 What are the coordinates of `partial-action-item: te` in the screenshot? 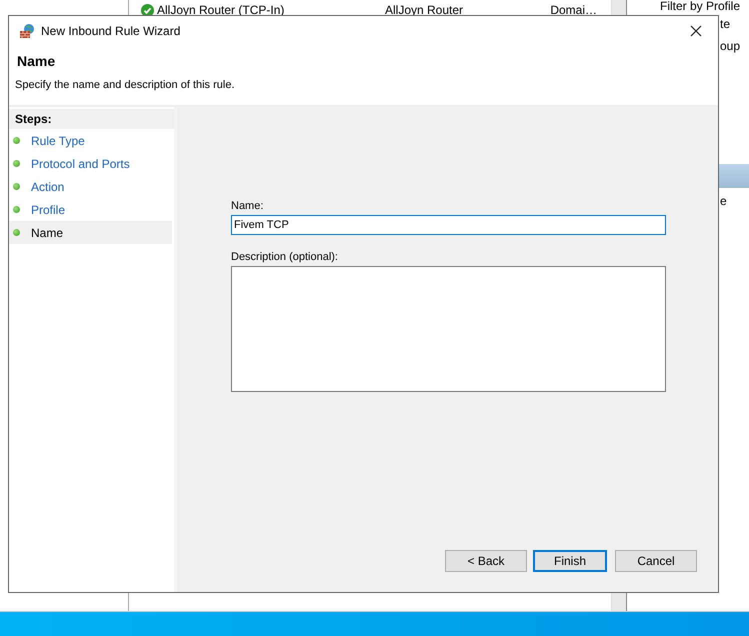 It's located at (725, 24).